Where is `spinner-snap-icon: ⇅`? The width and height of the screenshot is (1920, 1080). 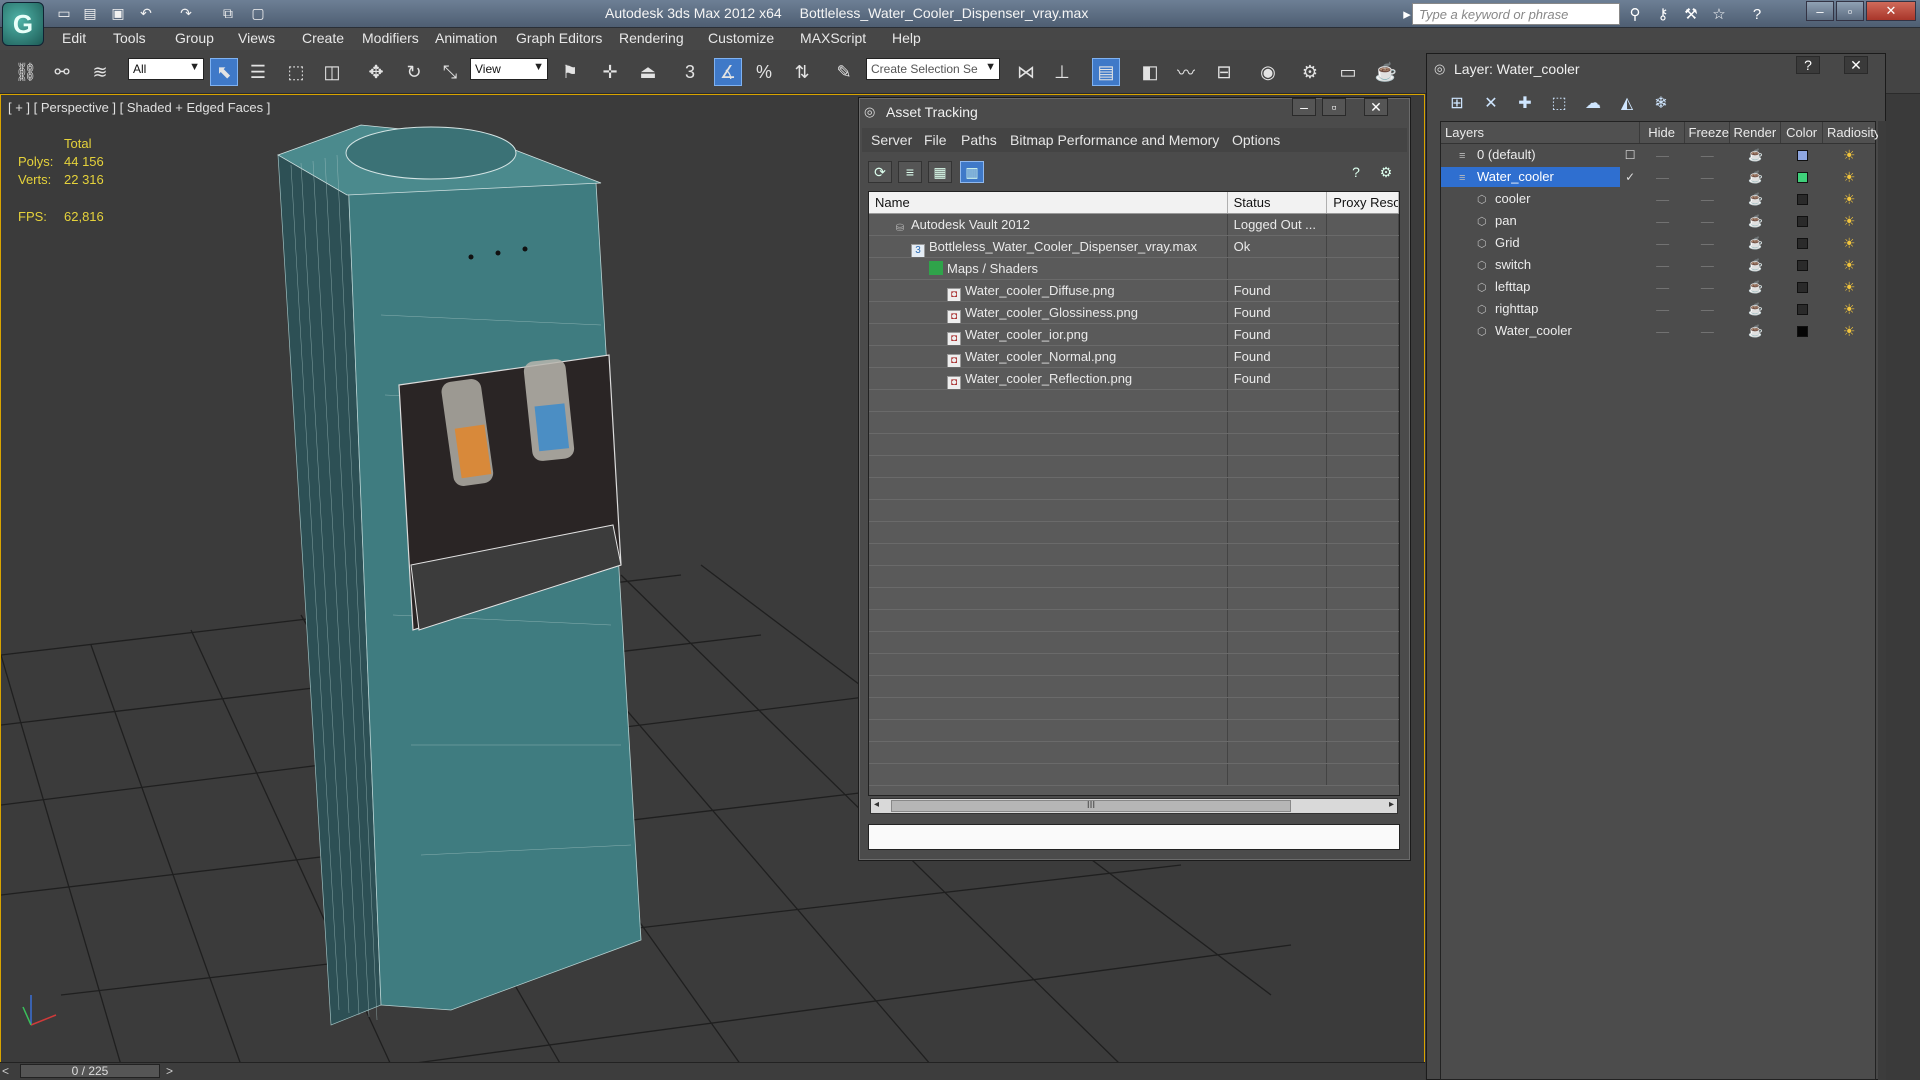 spinner-snap-icon: ⇅ is located at coordinates (802, 72).